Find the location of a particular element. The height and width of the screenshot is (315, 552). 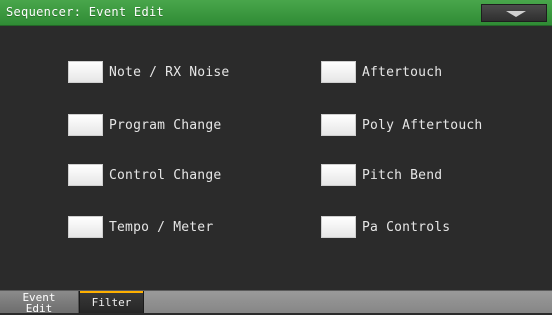

bottom-tab-bar: Event Edit Filter is located at coordinates (276, 302).